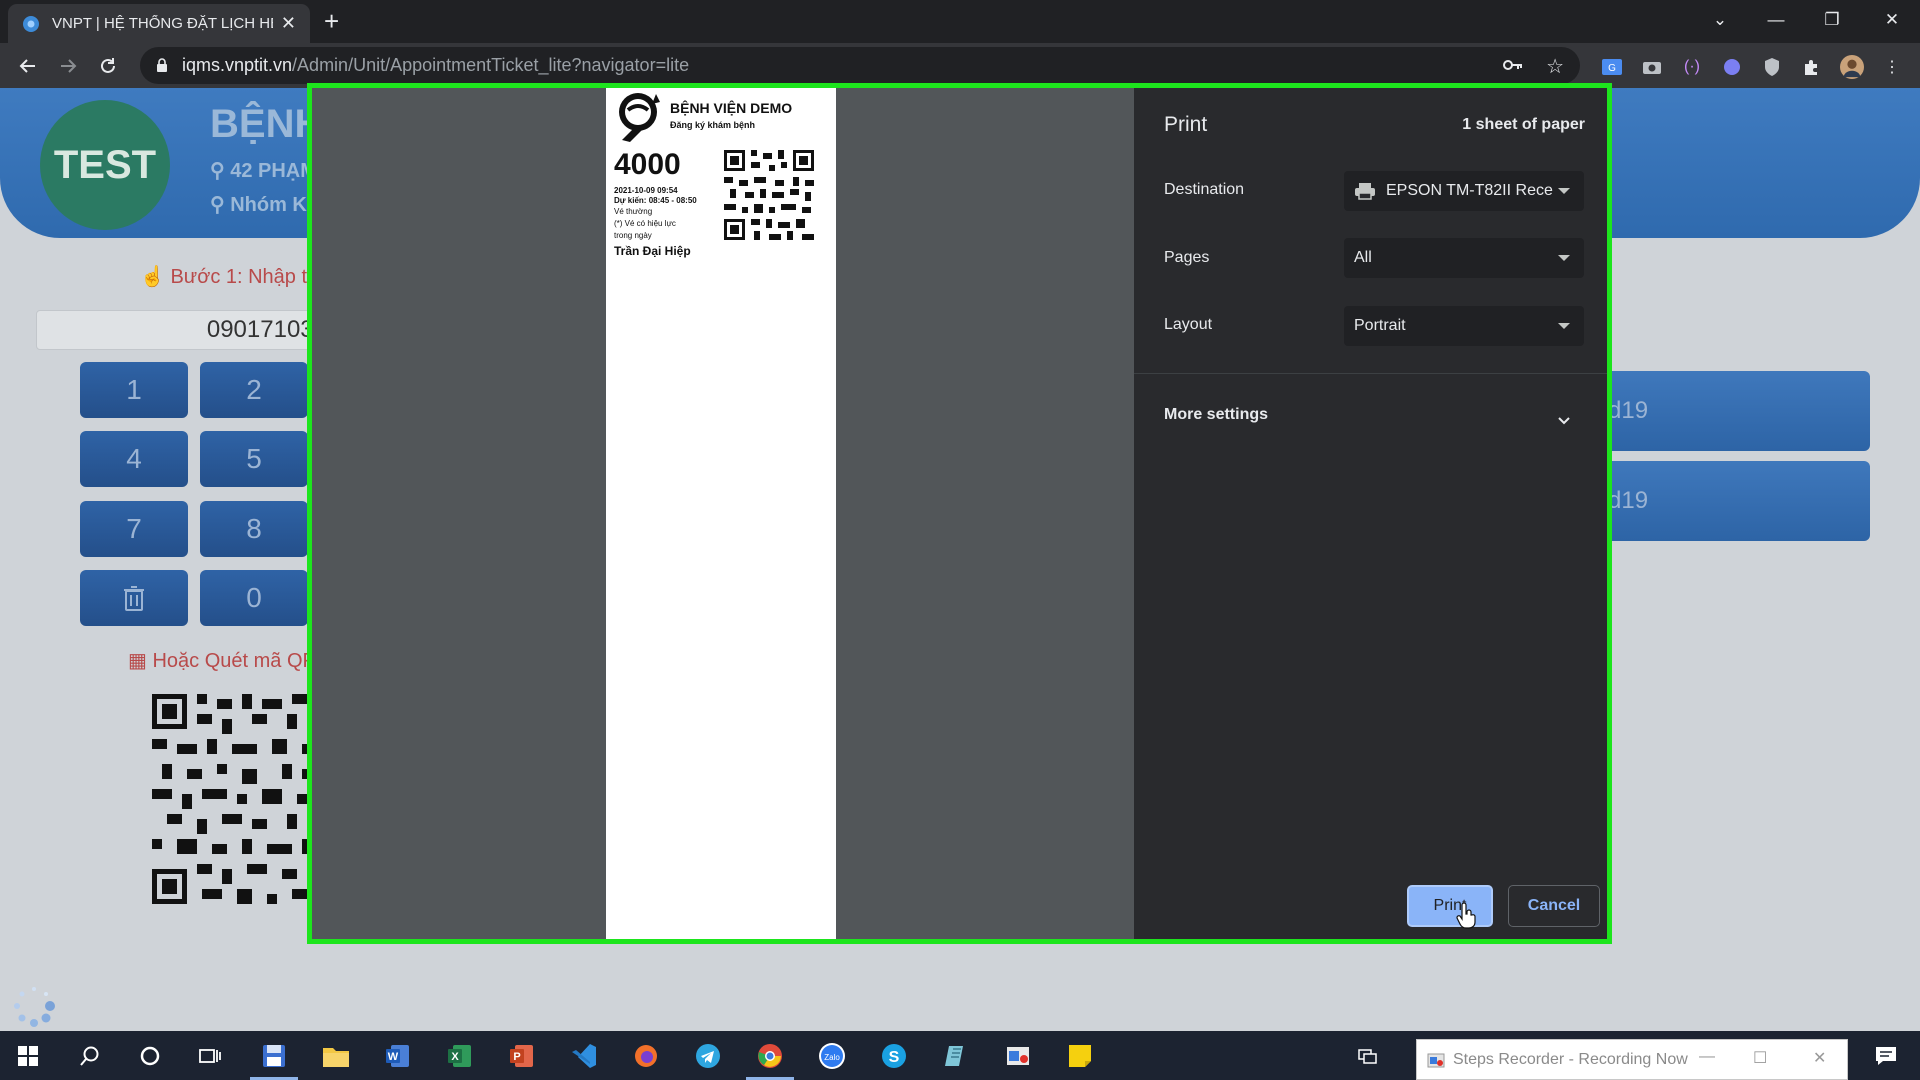 This screenshot has height=1080, width=1920. What do you see at coordinates (1368, 1055) in the screenshot?
I see `network-icon` at bounding box center [1368, 1055].